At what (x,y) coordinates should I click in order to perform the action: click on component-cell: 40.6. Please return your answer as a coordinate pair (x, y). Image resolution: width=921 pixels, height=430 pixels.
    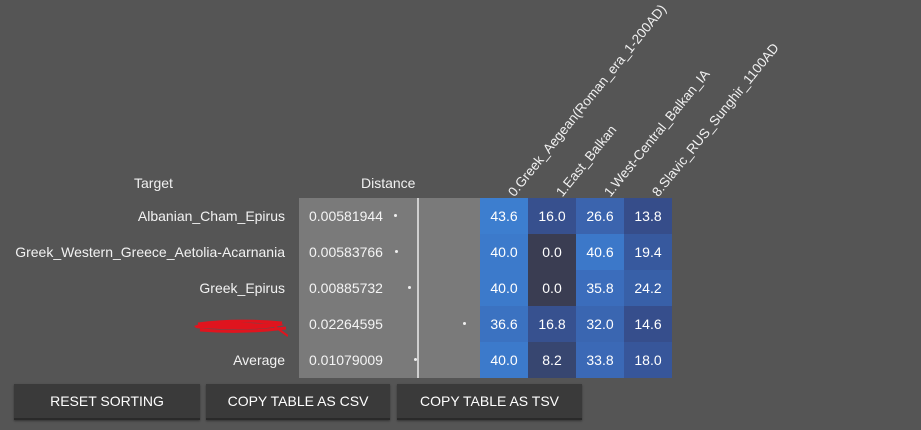
    Looking at the image, I should click on (600, 252).